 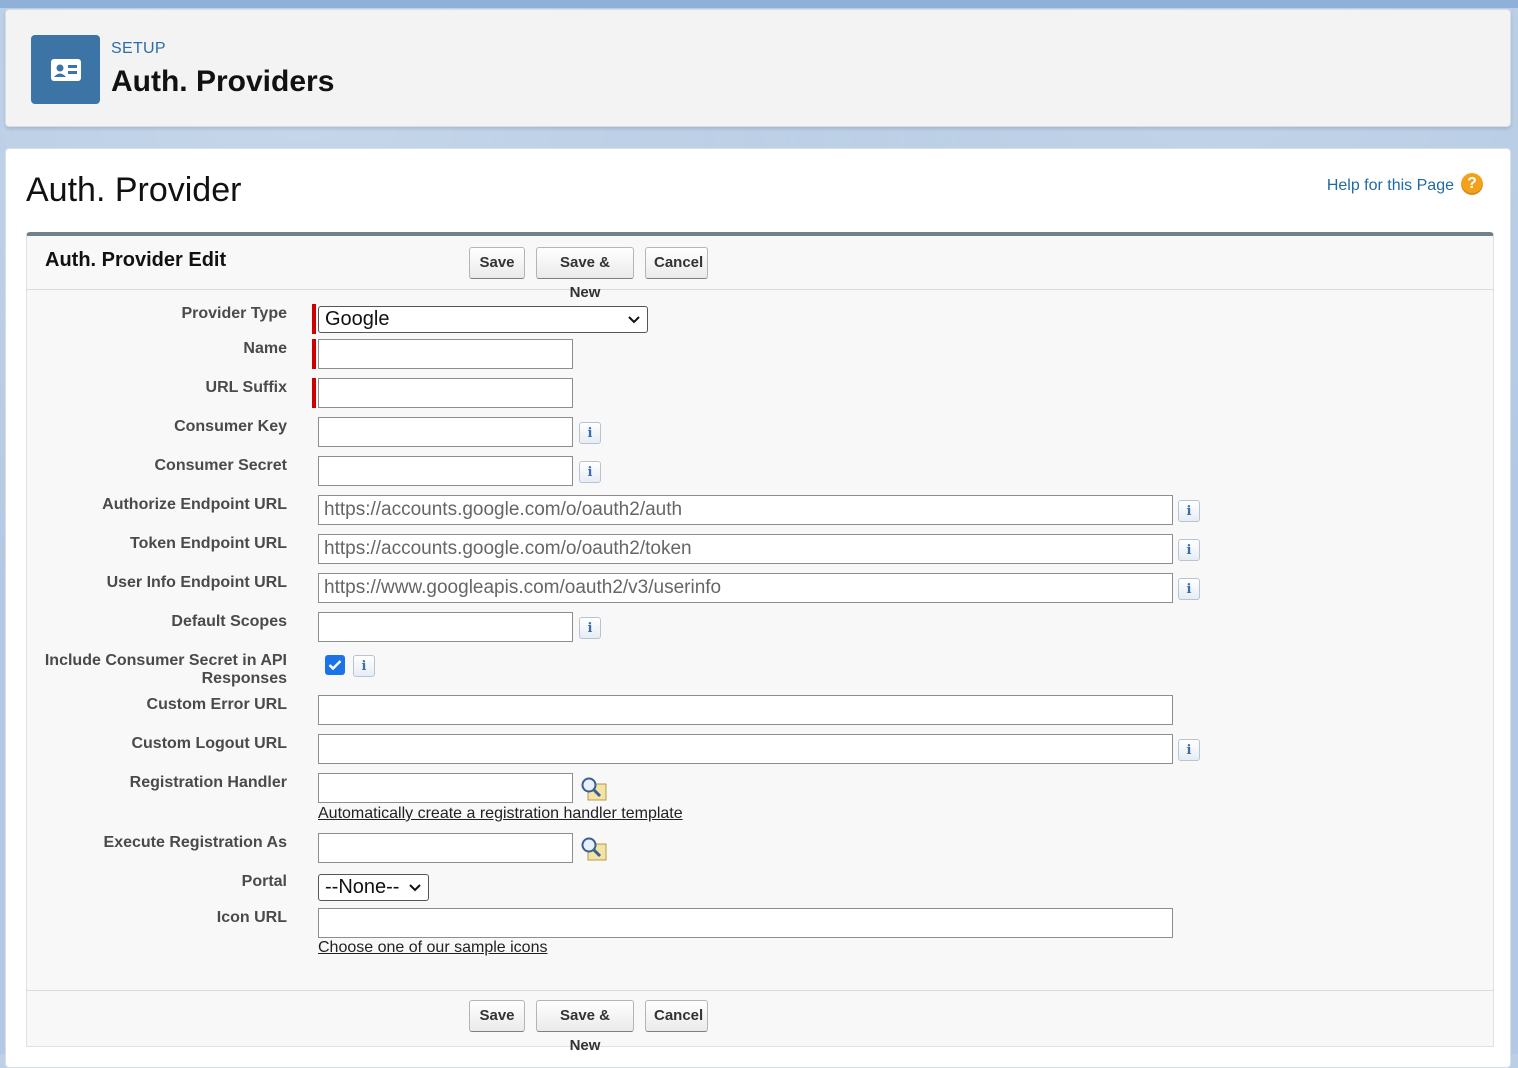 What do you see at coordinates (208, 543) in the screenshot?
I see `token-endpoint-label: Token Endpoint URL` at bounding box center [208, 543].